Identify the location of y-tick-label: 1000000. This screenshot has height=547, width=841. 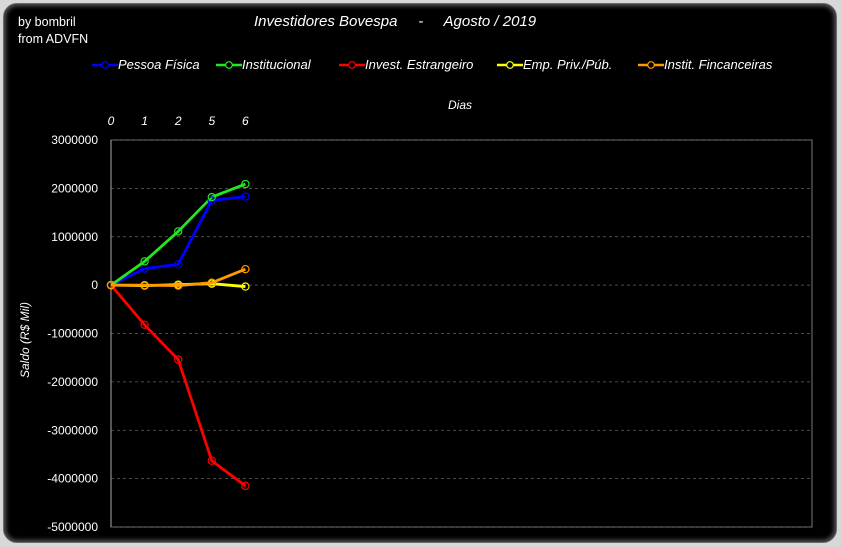
(74, 237).